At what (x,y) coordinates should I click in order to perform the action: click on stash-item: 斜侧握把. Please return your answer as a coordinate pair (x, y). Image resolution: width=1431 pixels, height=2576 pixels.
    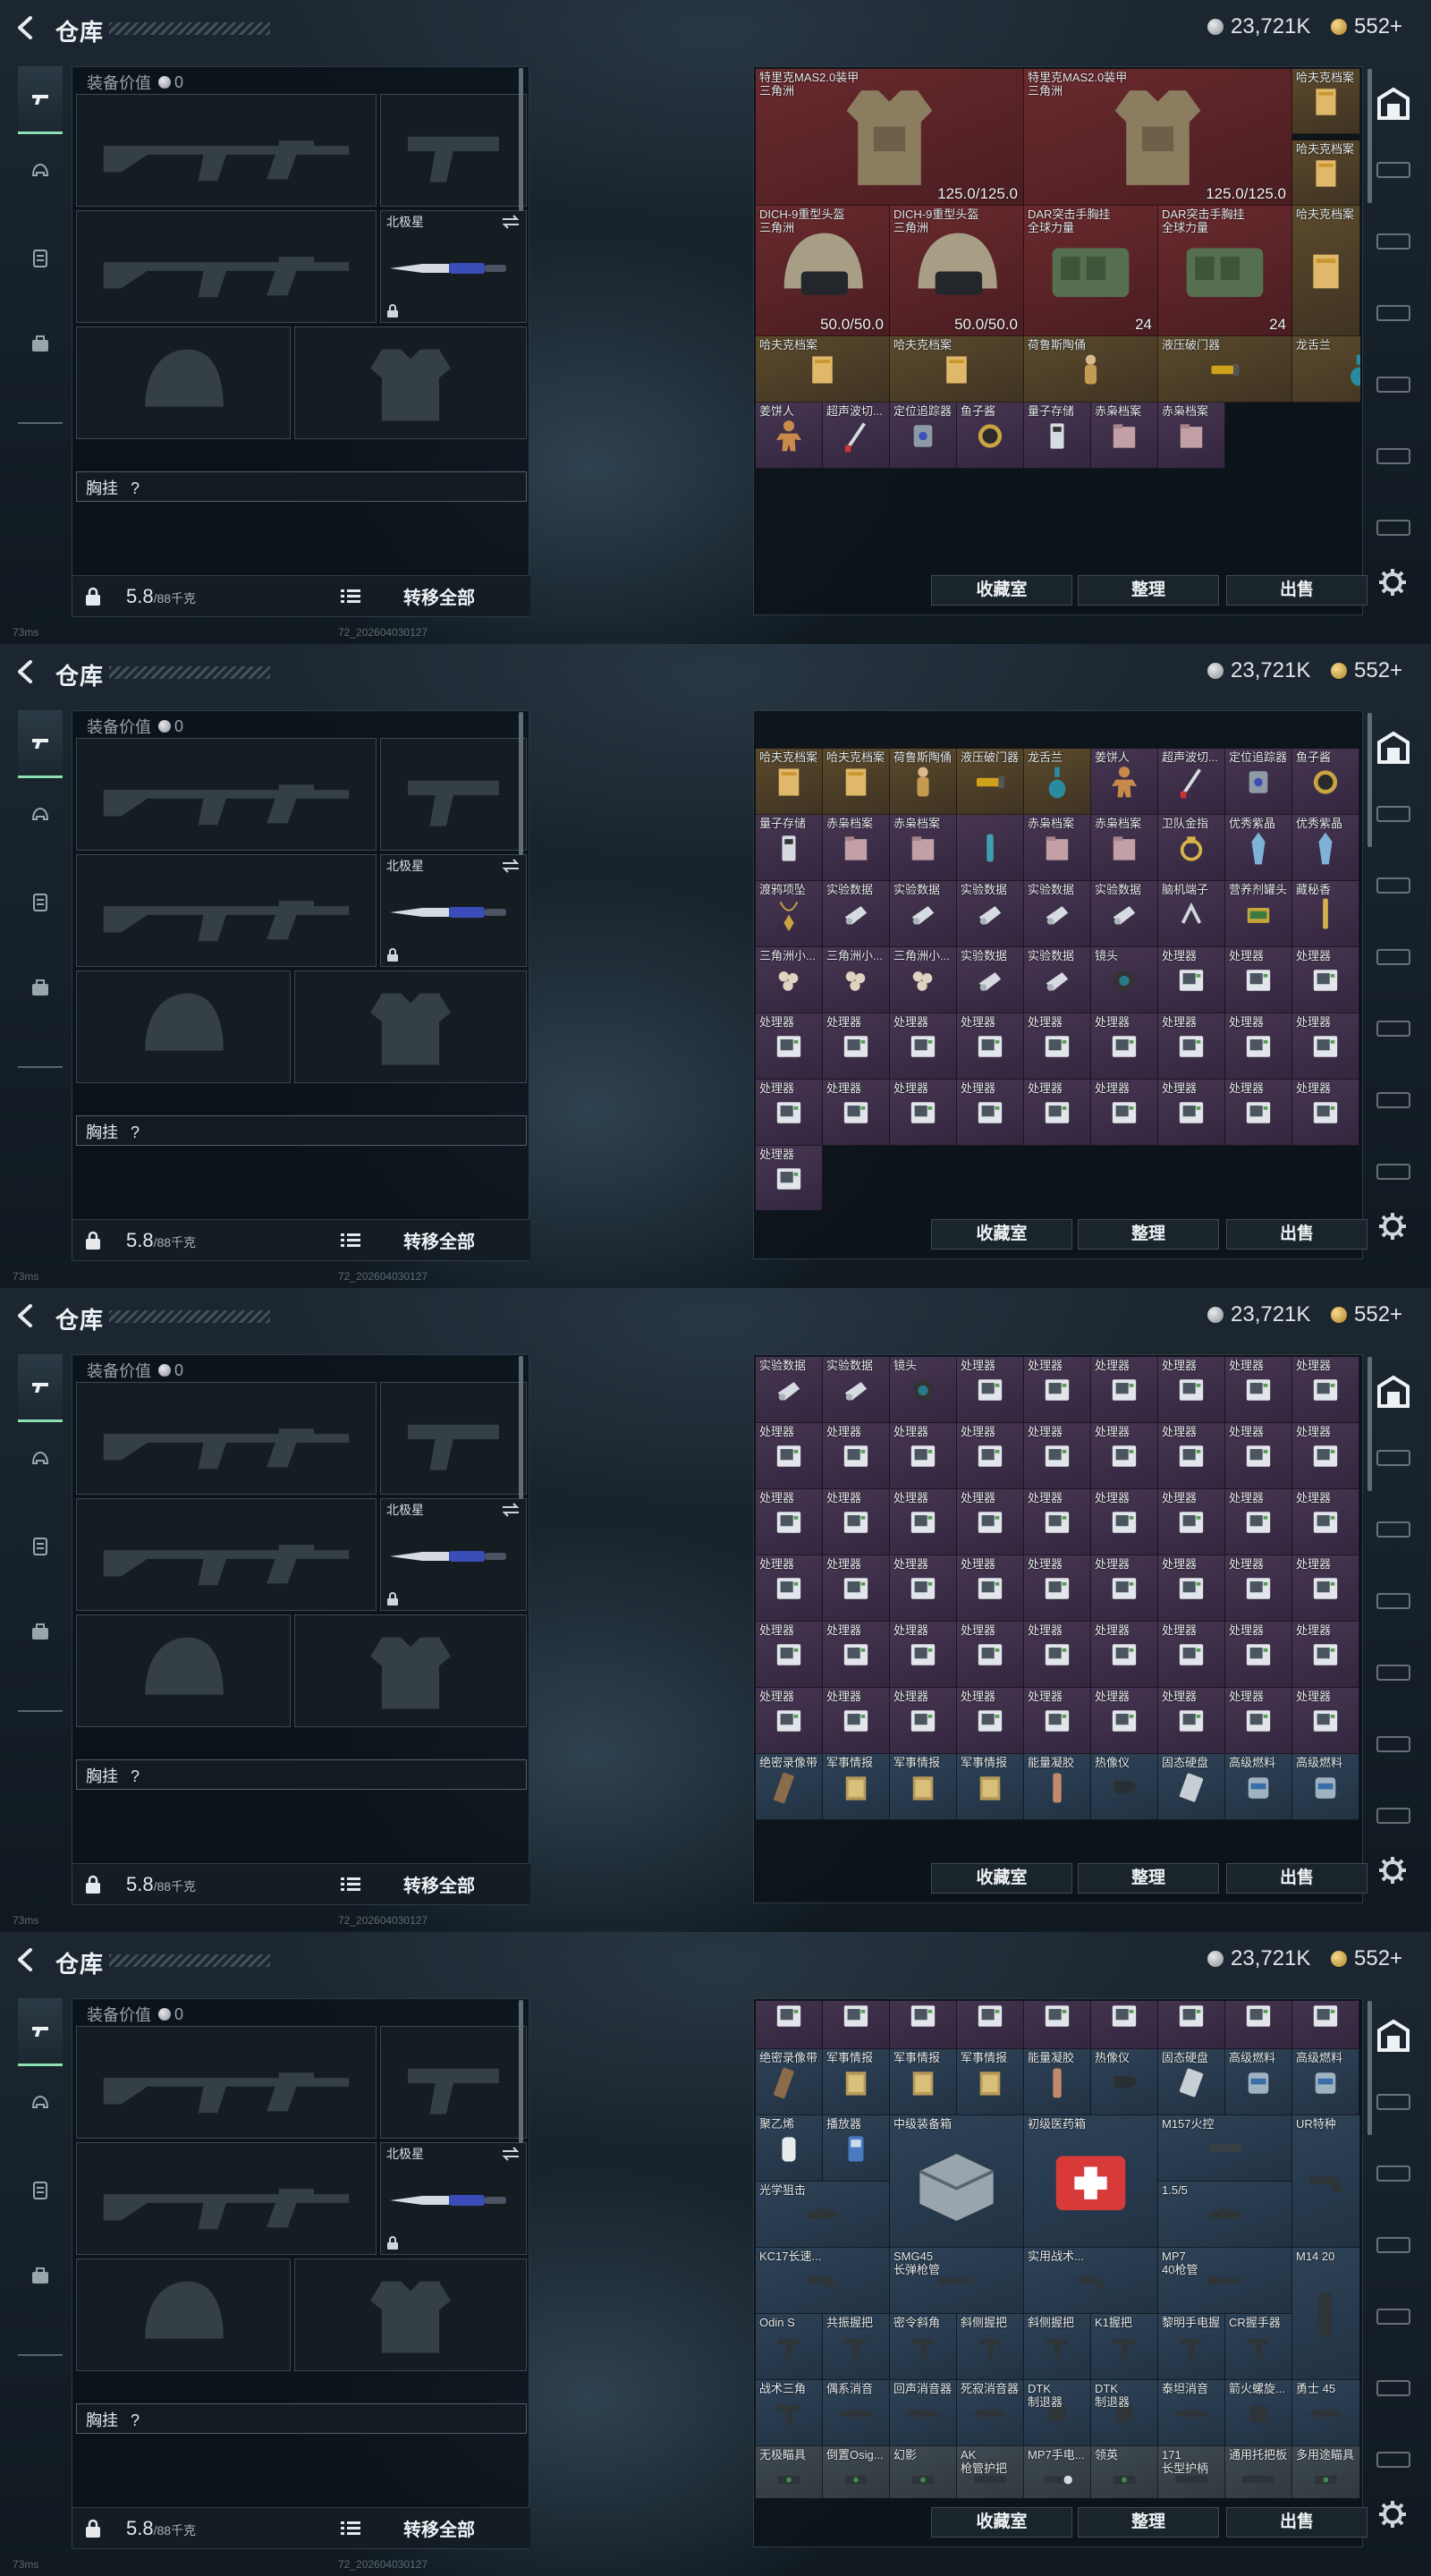
    Looking at the image, I should click on (1057, 2347).